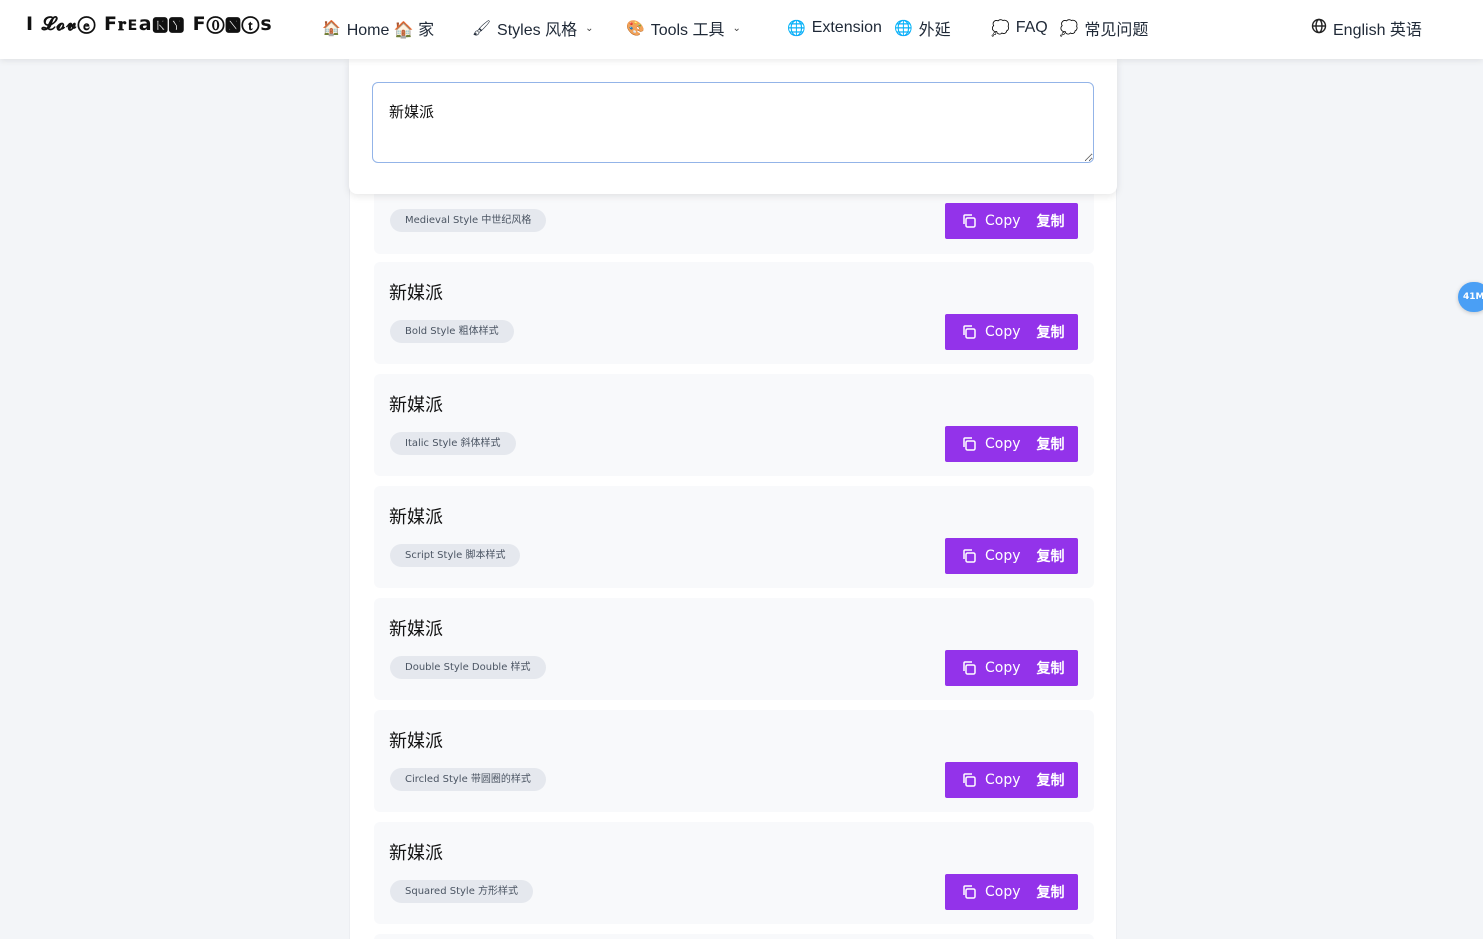 This screenshot has height=939, width=1483. Describe the element at coordinates (1470, 297) in the screenshot. I see `floating-badge: 41M` at that location.